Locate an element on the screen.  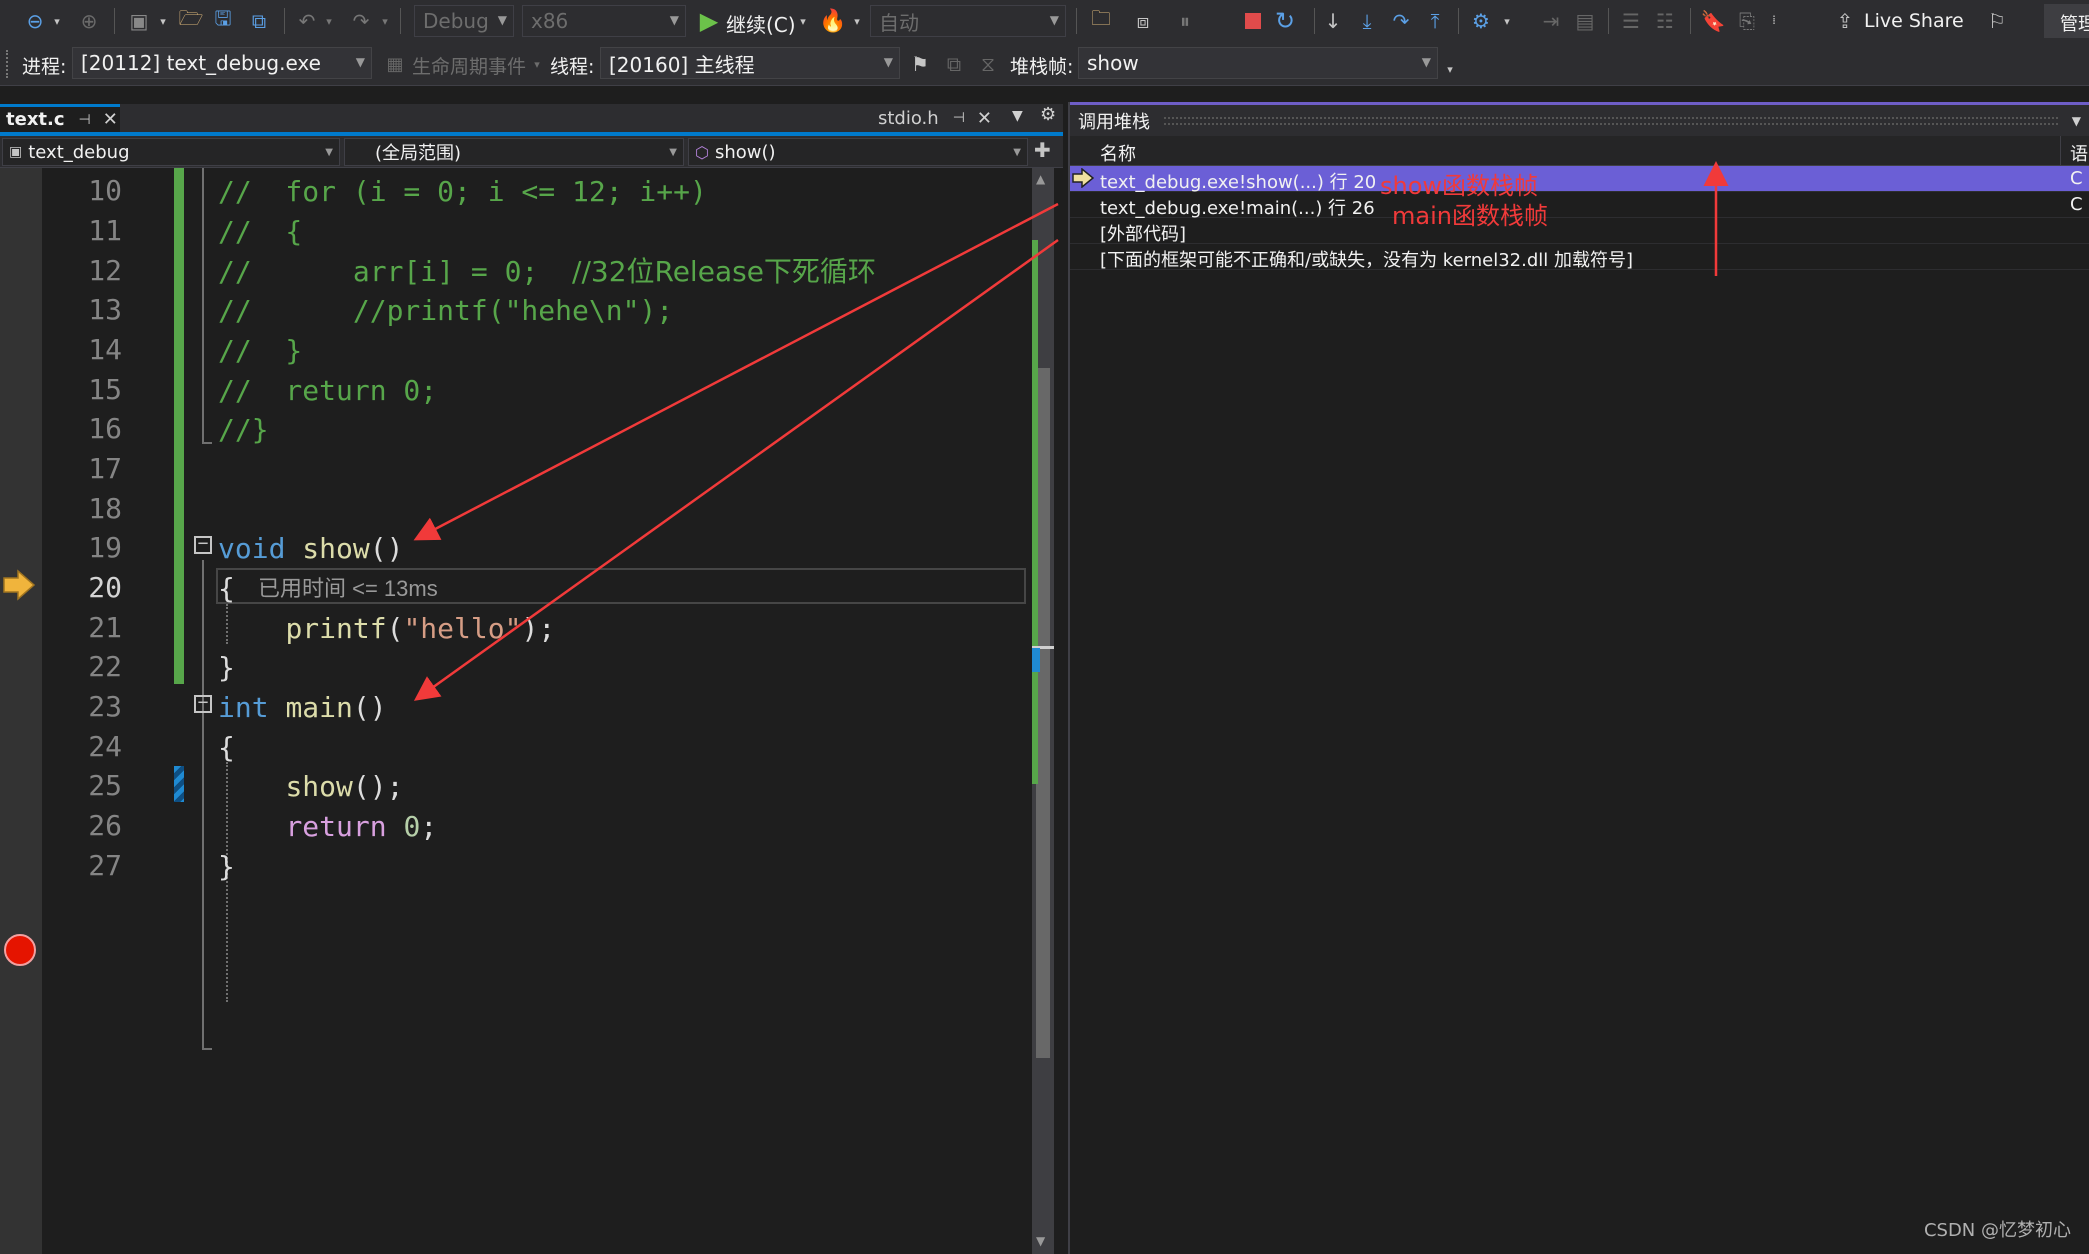
split-editor-icon: ✚ is located at coordinates (1042, 150).